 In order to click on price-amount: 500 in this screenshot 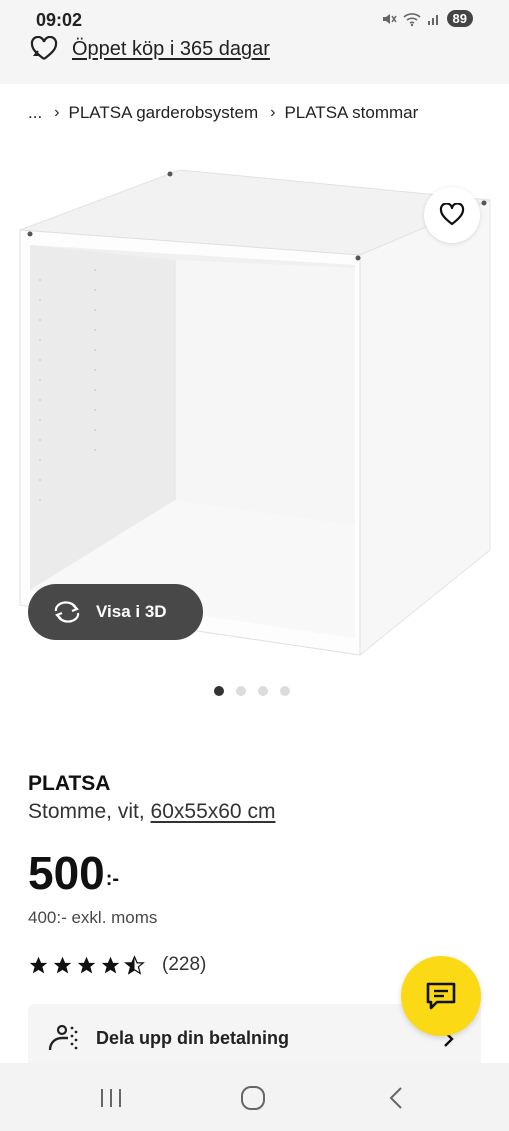, I will do `click(66, 873)`.